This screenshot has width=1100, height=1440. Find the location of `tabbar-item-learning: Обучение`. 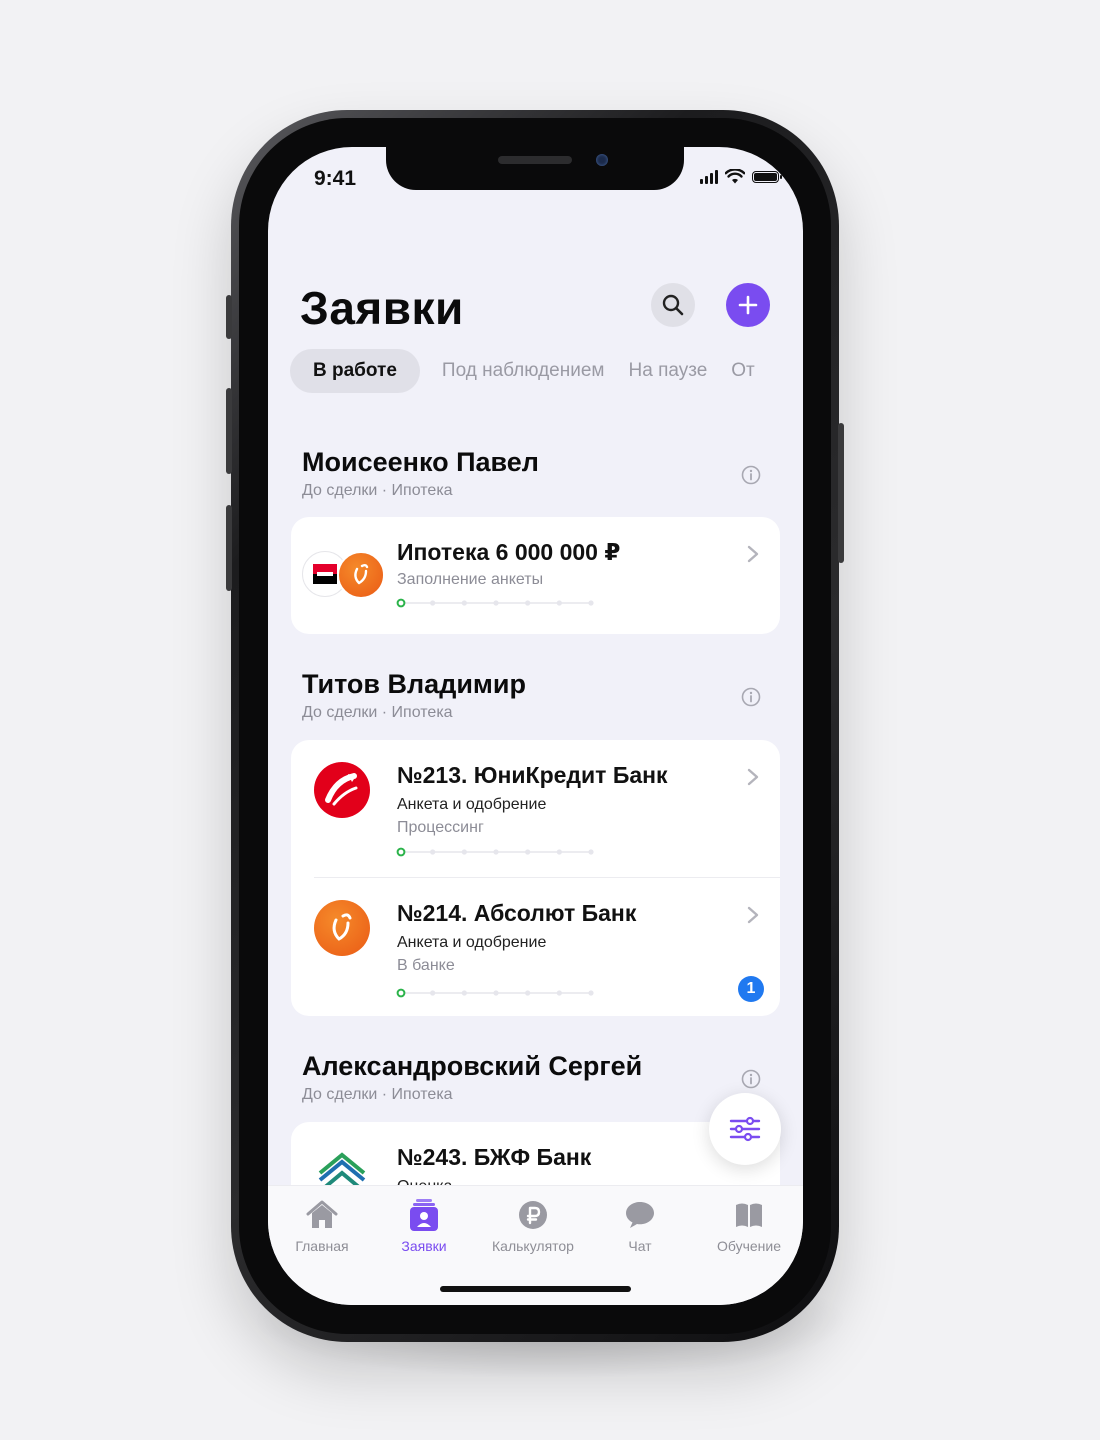

tabbar-item-learning: Обучение is located at coordinates (749, 1226).